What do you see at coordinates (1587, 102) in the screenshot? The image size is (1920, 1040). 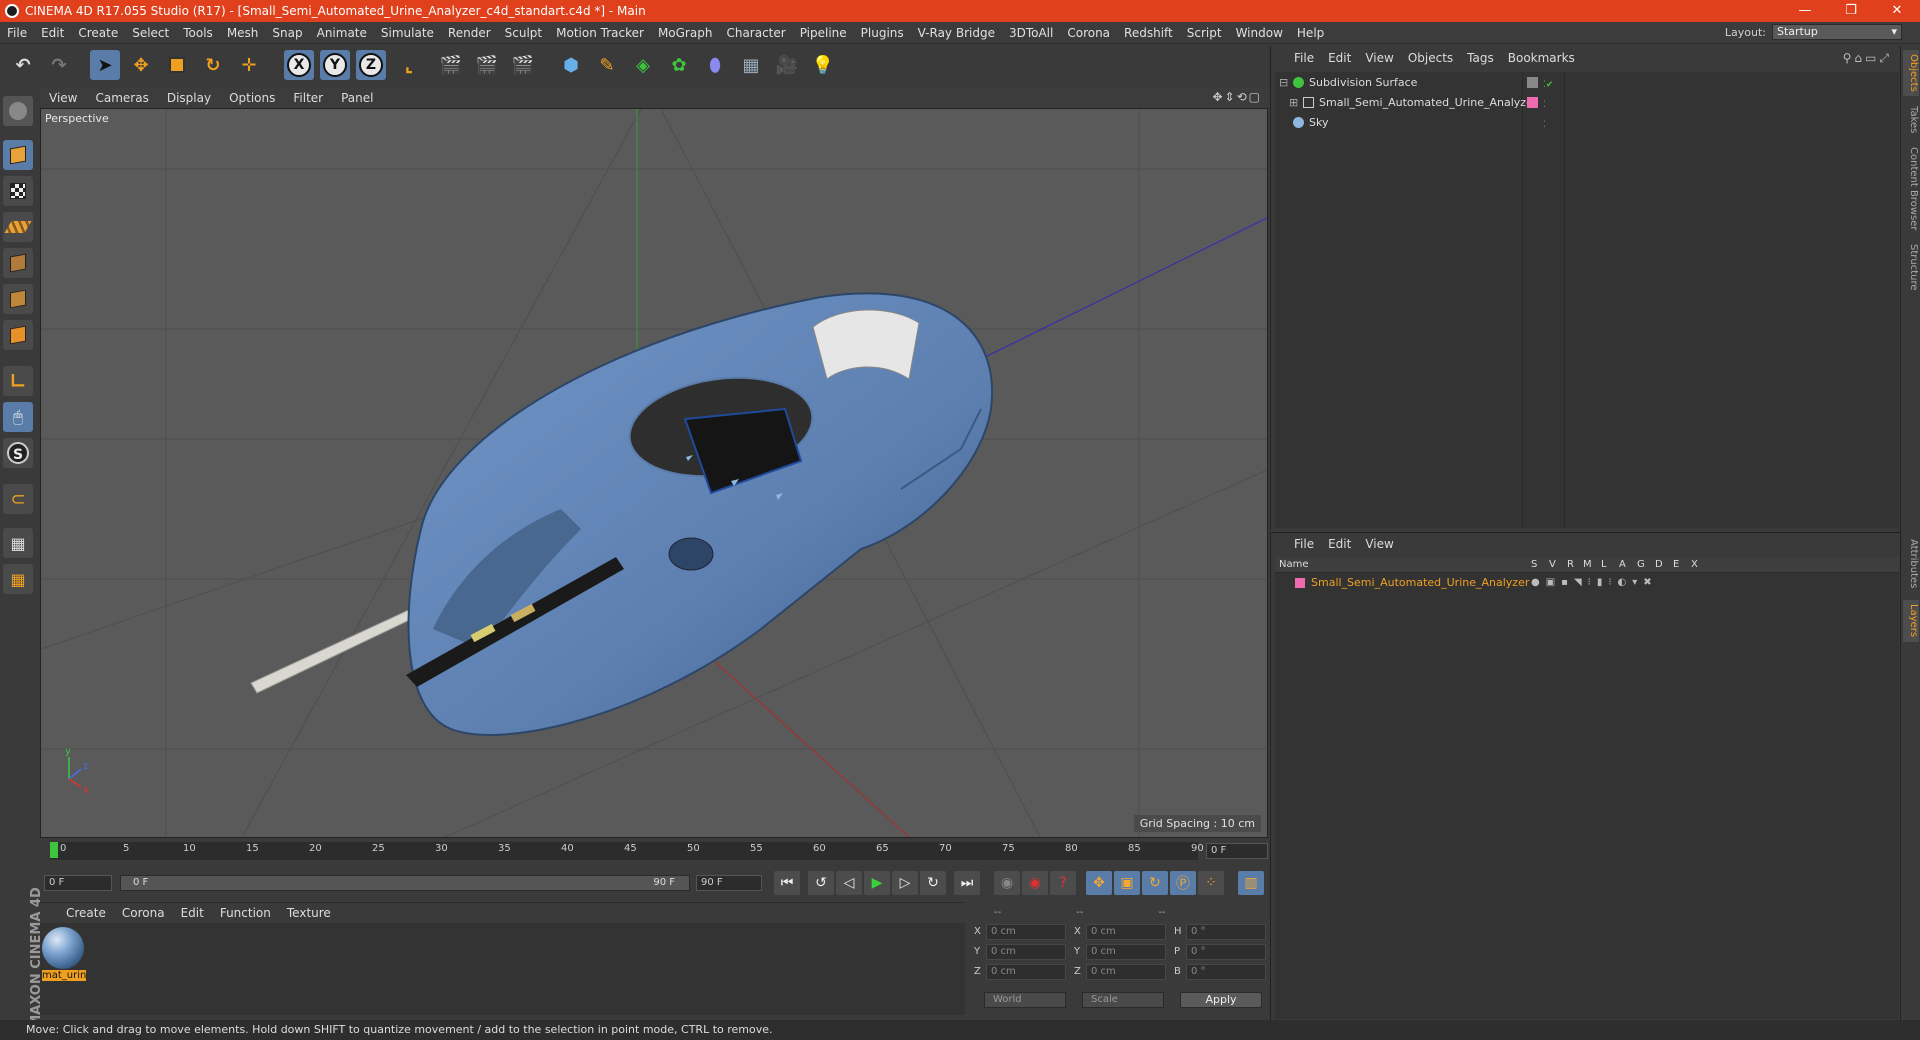 I see `object-row-analyzer: ⊞ Small_Semi_Automated_Urine_Analyzer ⁚` at bounding box center [1587, 102].